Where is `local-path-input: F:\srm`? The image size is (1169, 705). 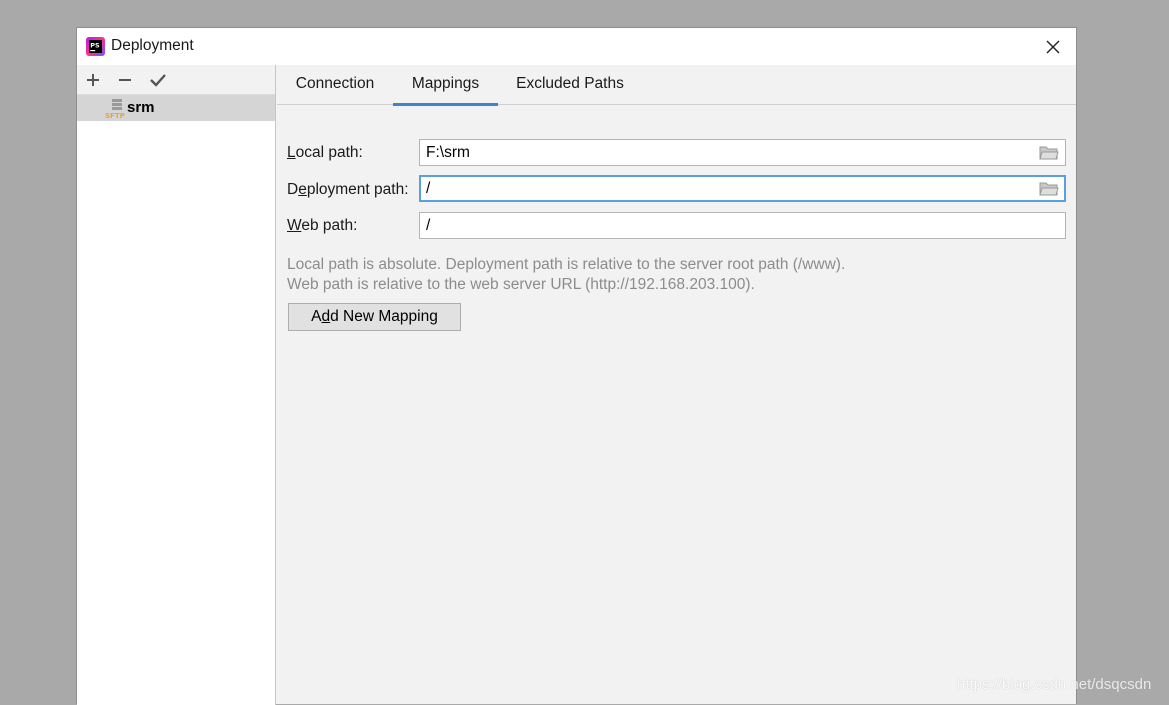 local-path-input: F:\srm is located at coordinates (742, 152).